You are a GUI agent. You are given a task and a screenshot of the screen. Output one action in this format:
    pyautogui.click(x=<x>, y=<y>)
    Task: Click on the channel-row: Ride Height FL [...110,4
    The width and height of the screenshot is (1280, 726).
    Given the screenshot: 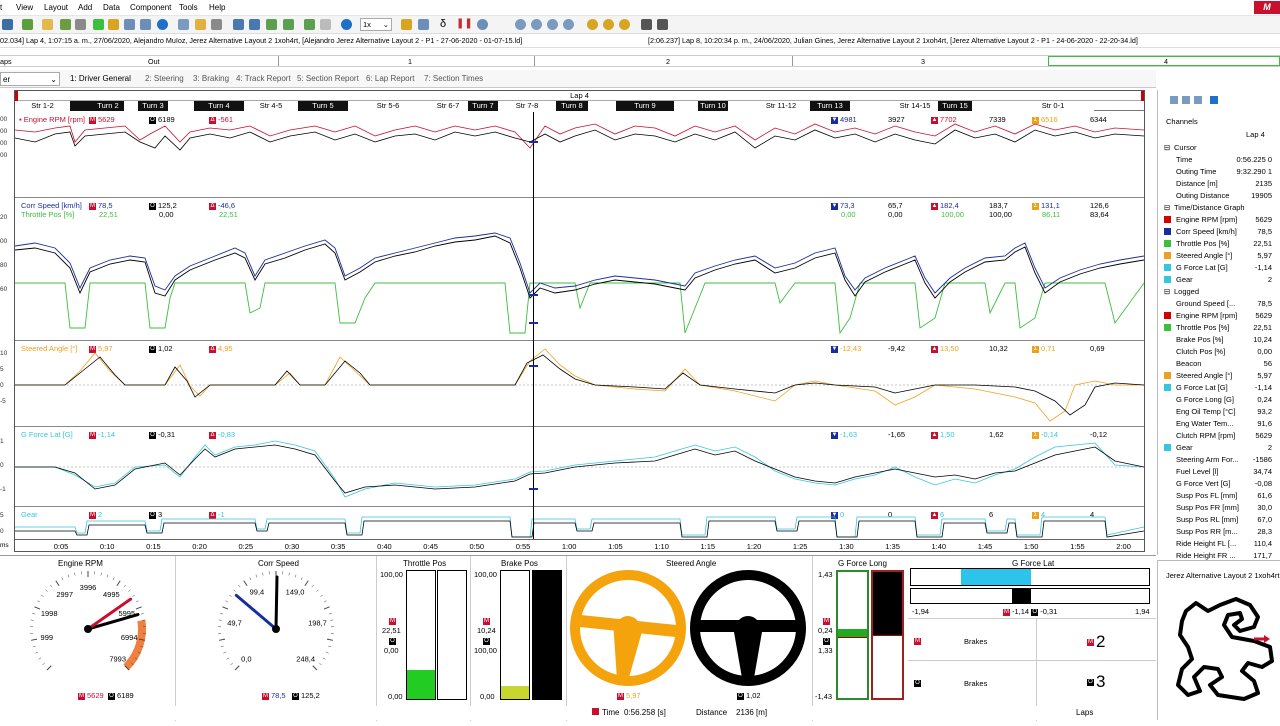 What is the action you would take?
    pyautogui.click(x=1219, y=544)
    